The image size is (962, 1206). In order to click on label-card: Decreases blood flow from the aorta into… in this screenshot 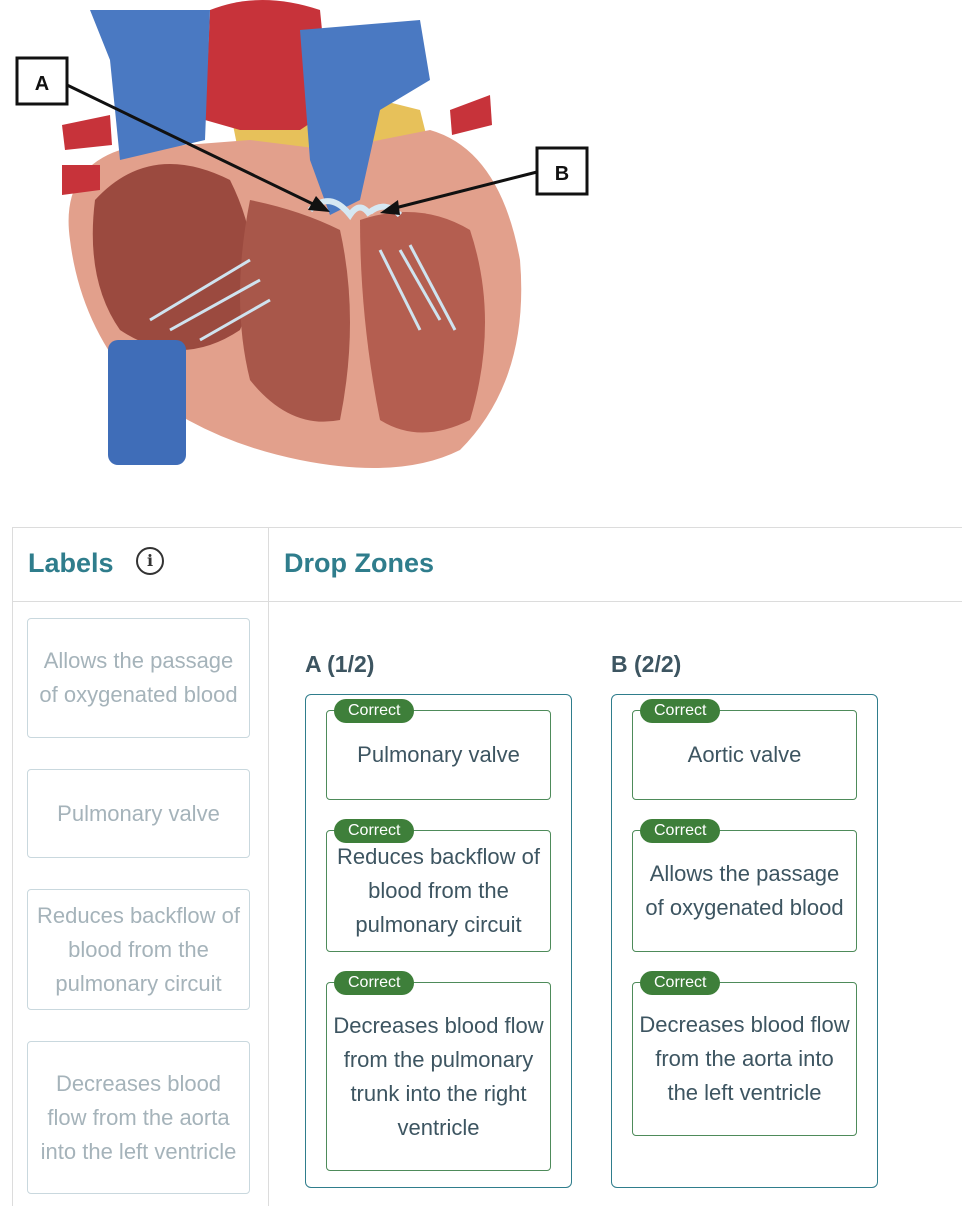, I will do `click(138, 1117)`.